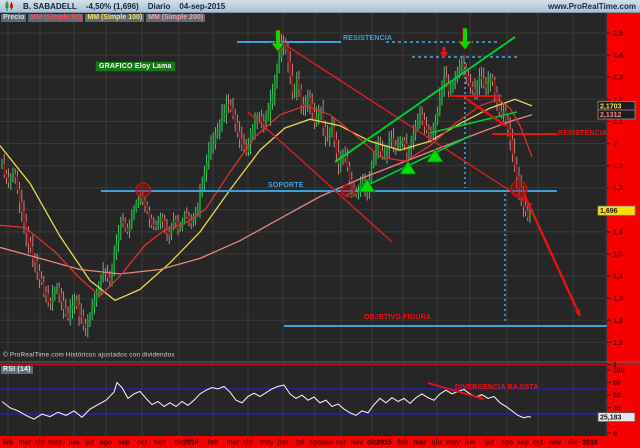  What do you see at coordinates (384, 443) in the screenshot?
I see `year-axis-label: 2015` at bounding box center [384, 443].